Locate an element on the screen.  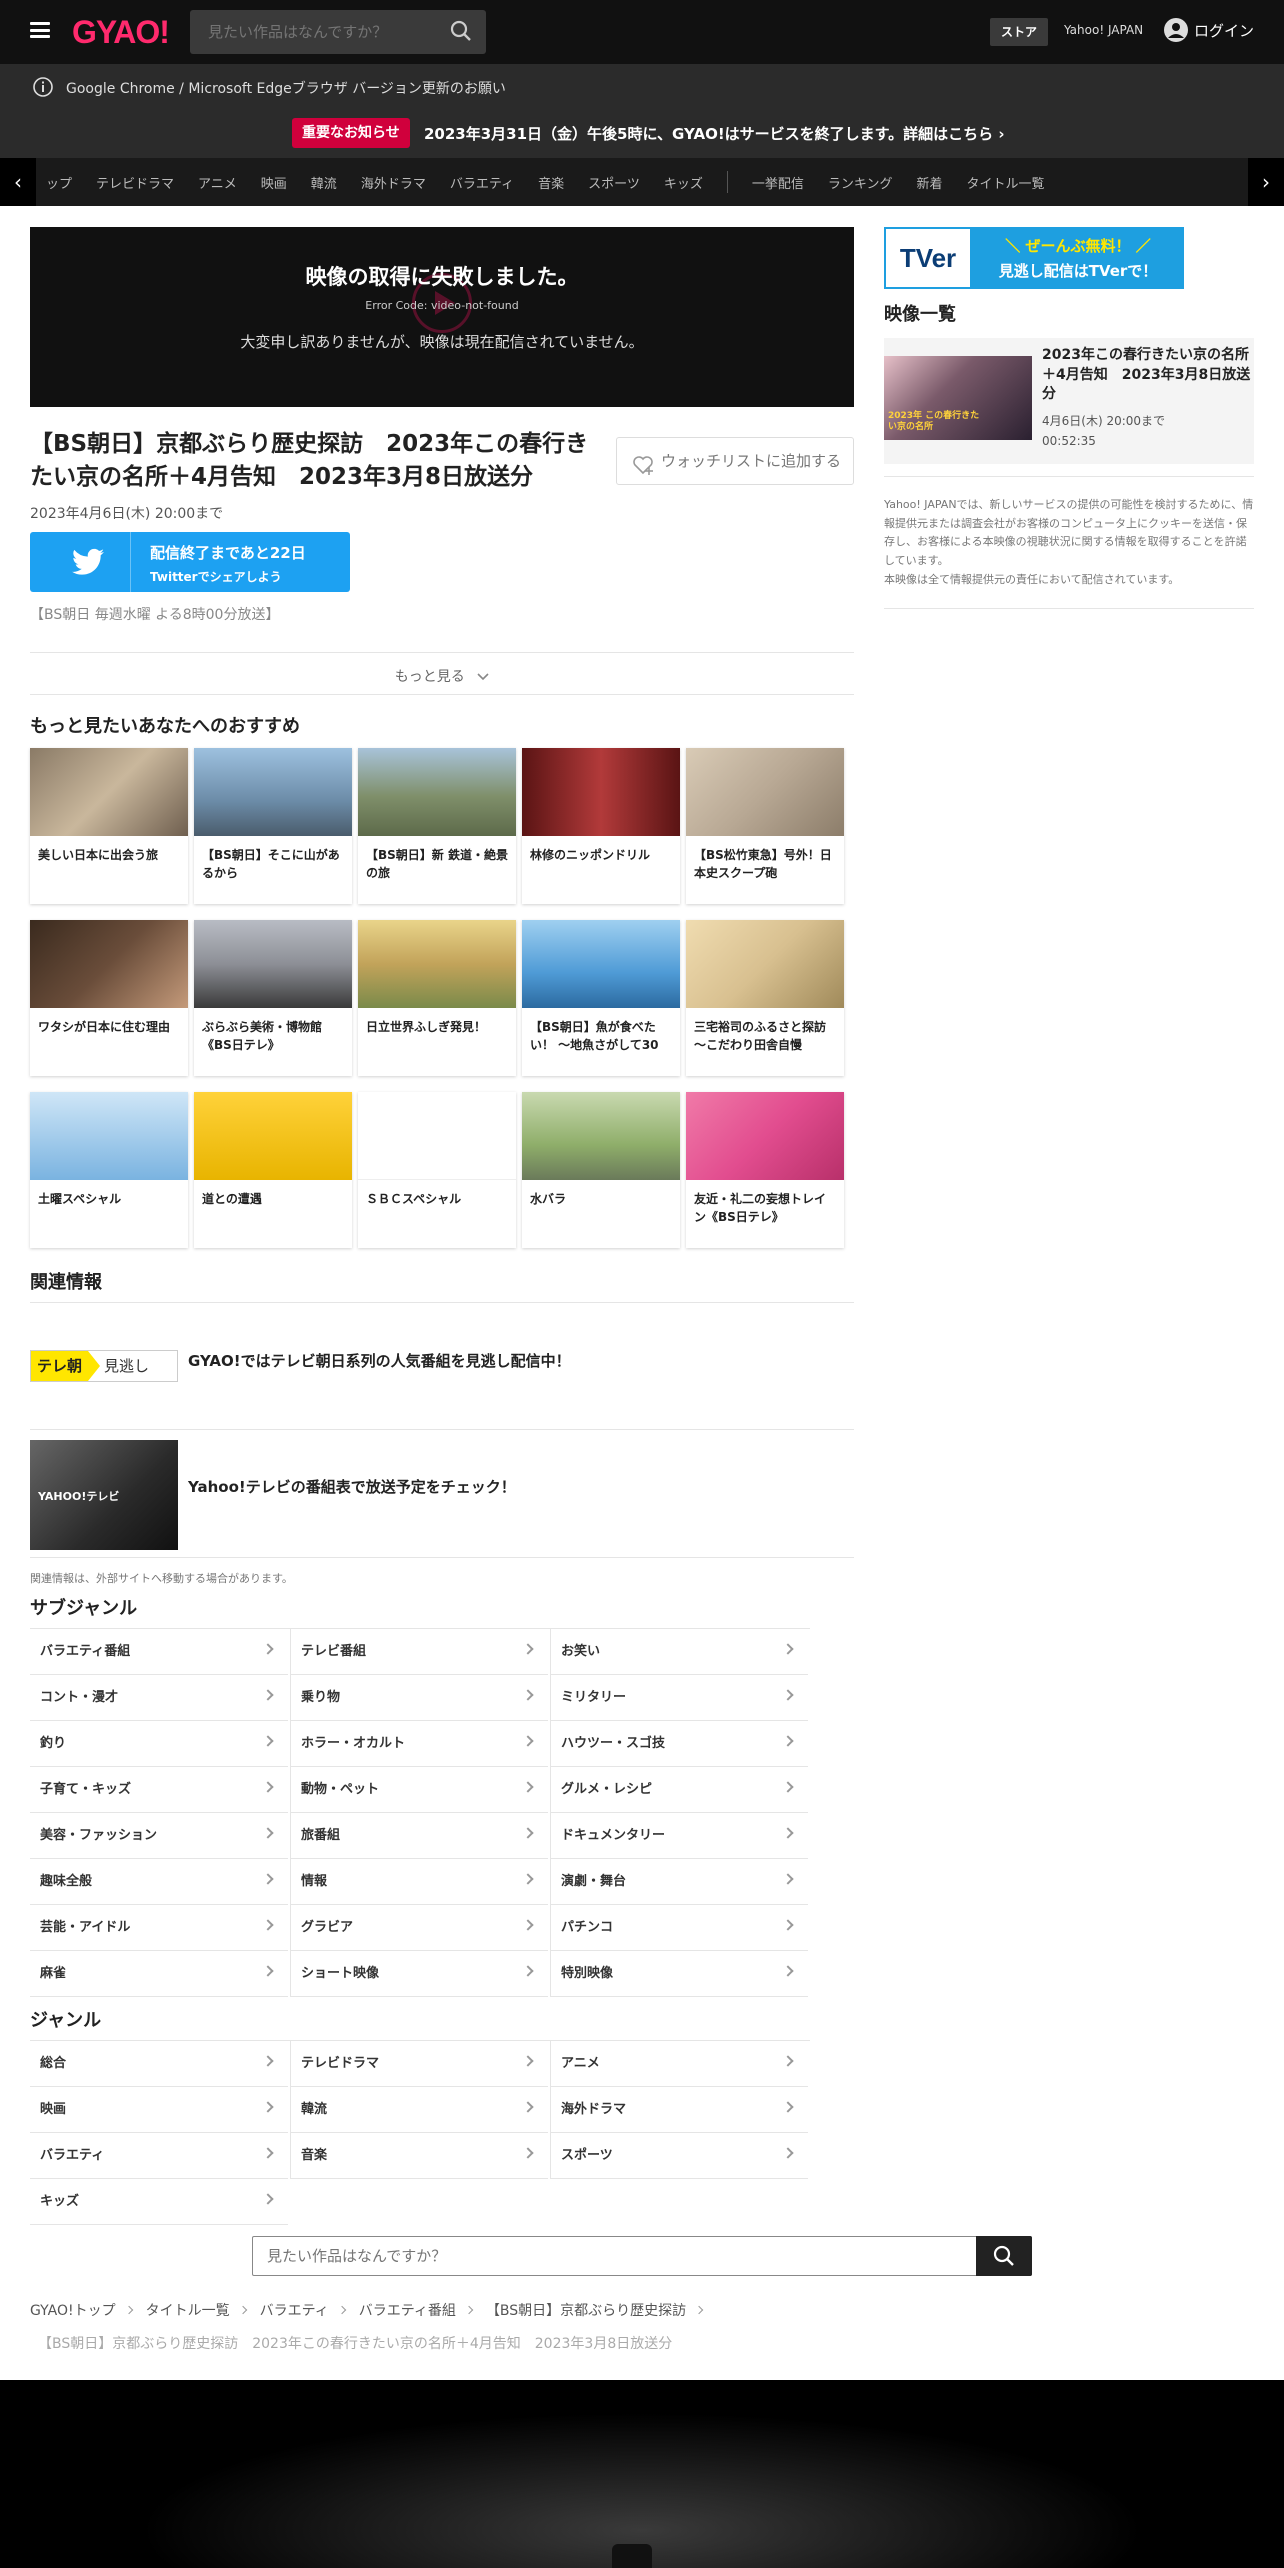
bottom-search-input is located at coordinates (613, 2256).